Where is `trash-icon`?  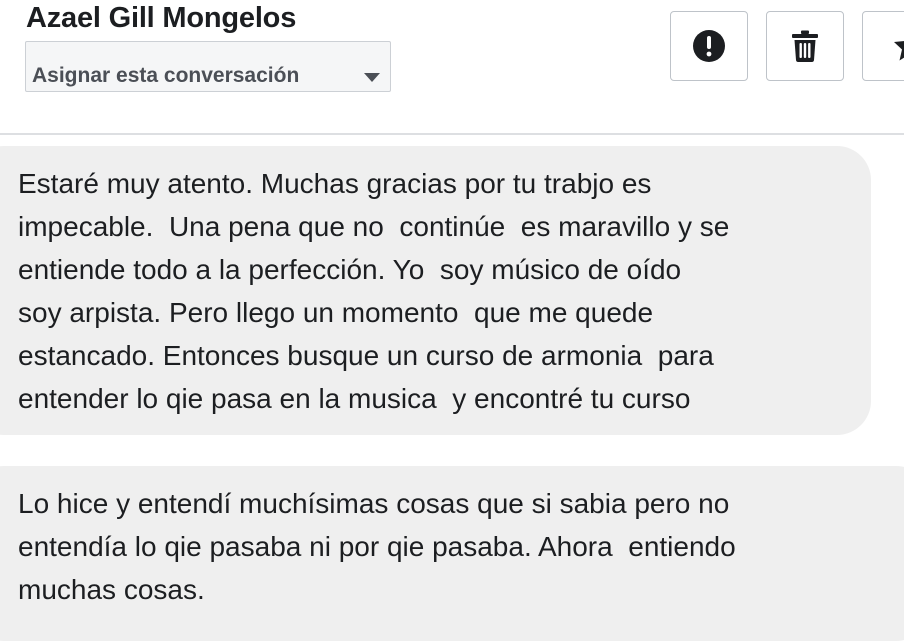
trash-icon is located at coordinates (805, 46).